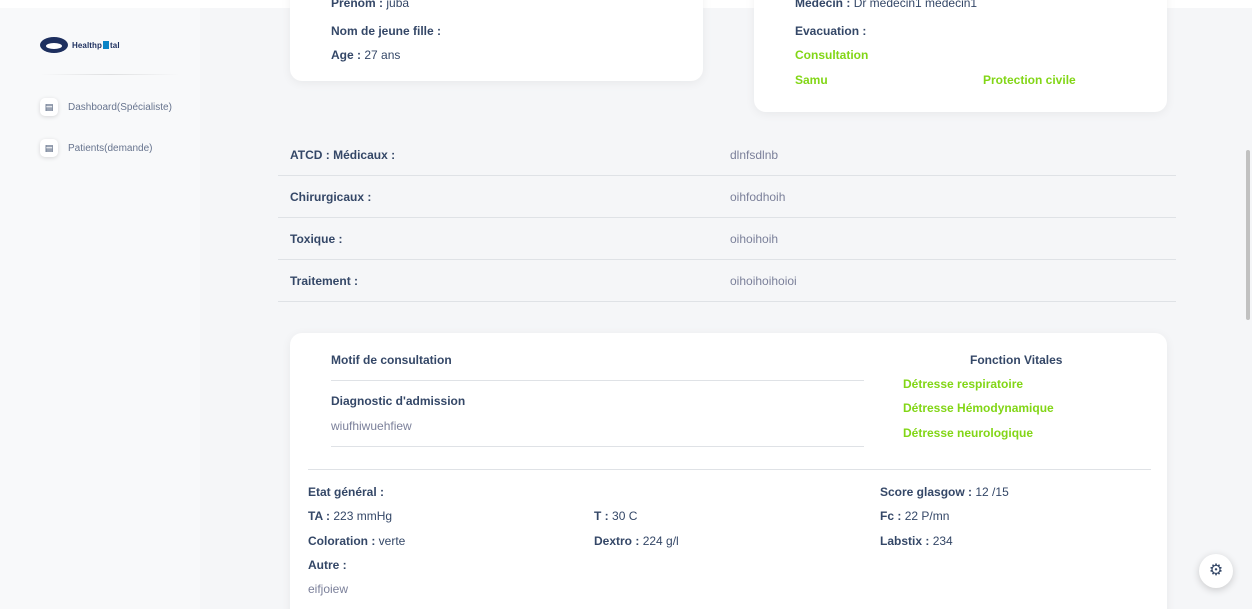  I want to click on sidebar-item-label: Patients(demande), so click(110, 148).